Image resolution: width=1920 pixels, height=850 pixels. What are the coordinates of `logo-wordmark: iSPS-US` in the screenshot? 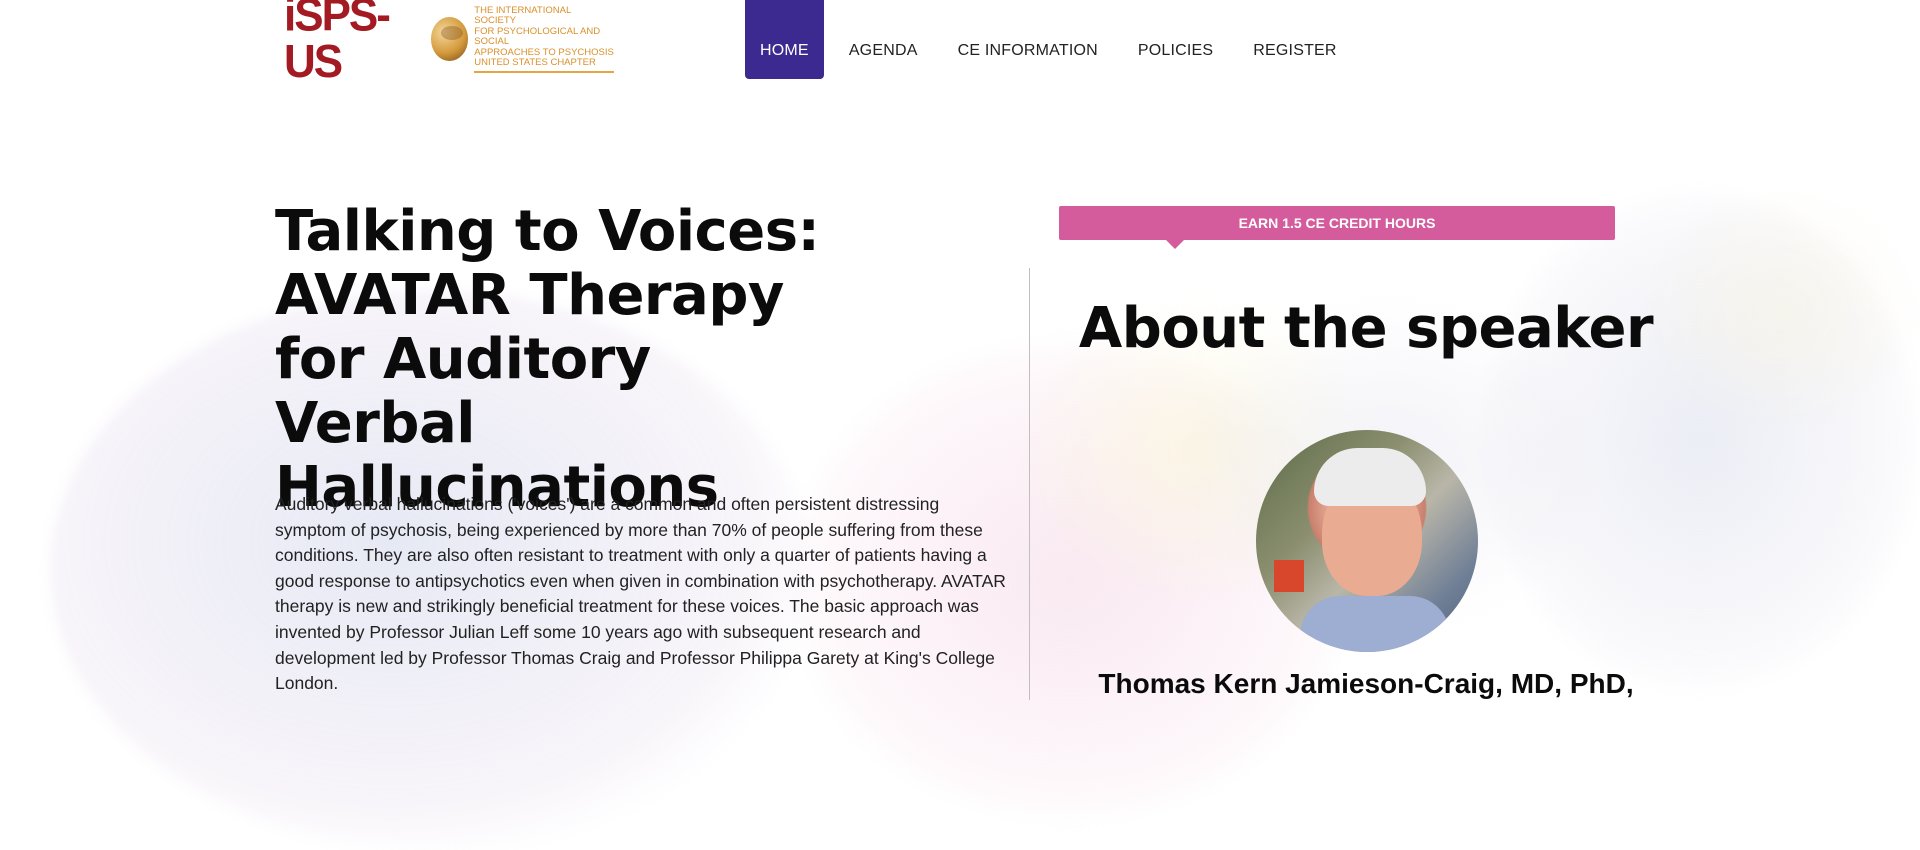 It's located at (337, 44).